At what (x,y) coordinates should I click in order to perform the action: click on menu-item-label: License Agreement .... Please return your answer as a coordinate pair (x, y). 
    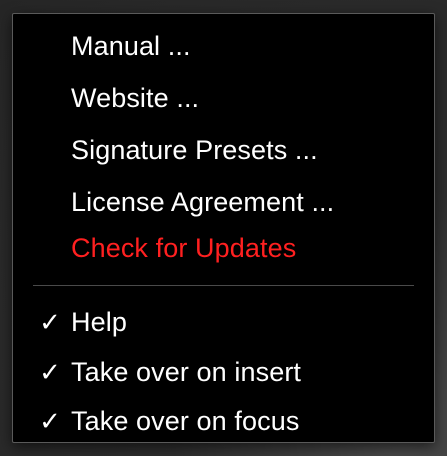
    Looking at the image, I should click on (203, 201).